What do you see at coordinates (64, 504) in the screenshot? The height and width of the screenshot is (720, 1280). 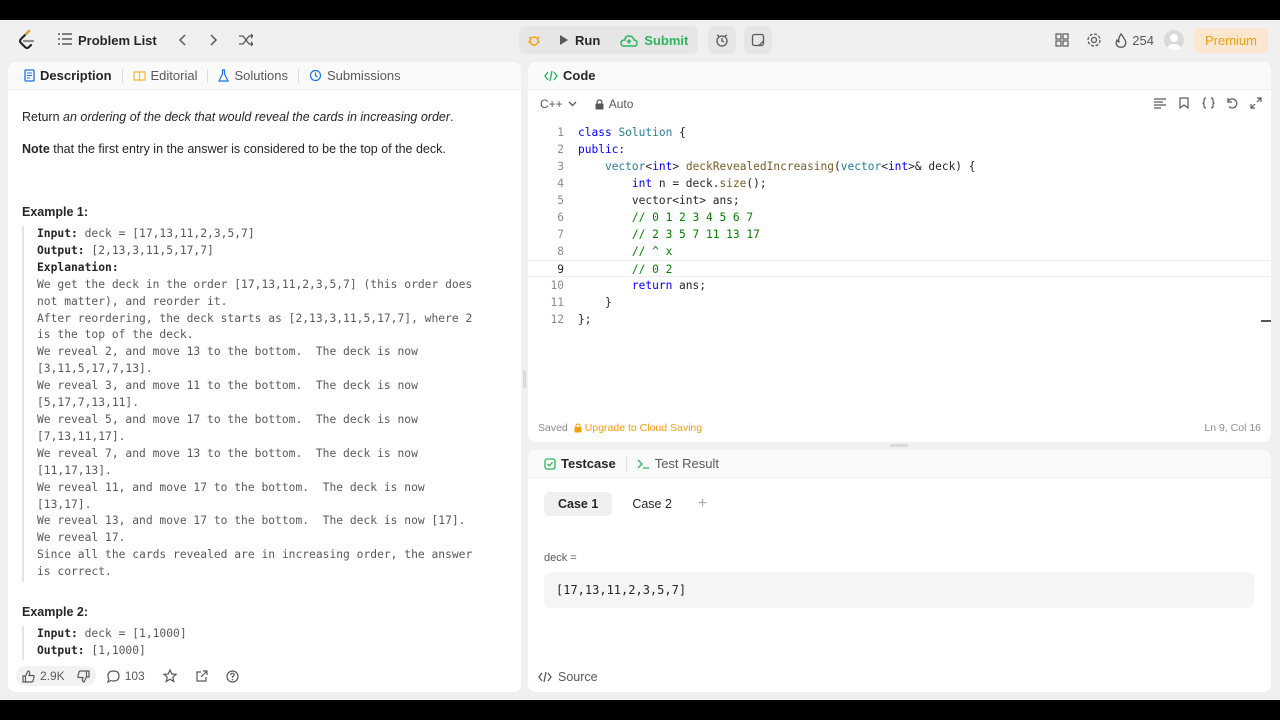 I see `explanation-line: [13,17].` at bounding box center [64, 504].